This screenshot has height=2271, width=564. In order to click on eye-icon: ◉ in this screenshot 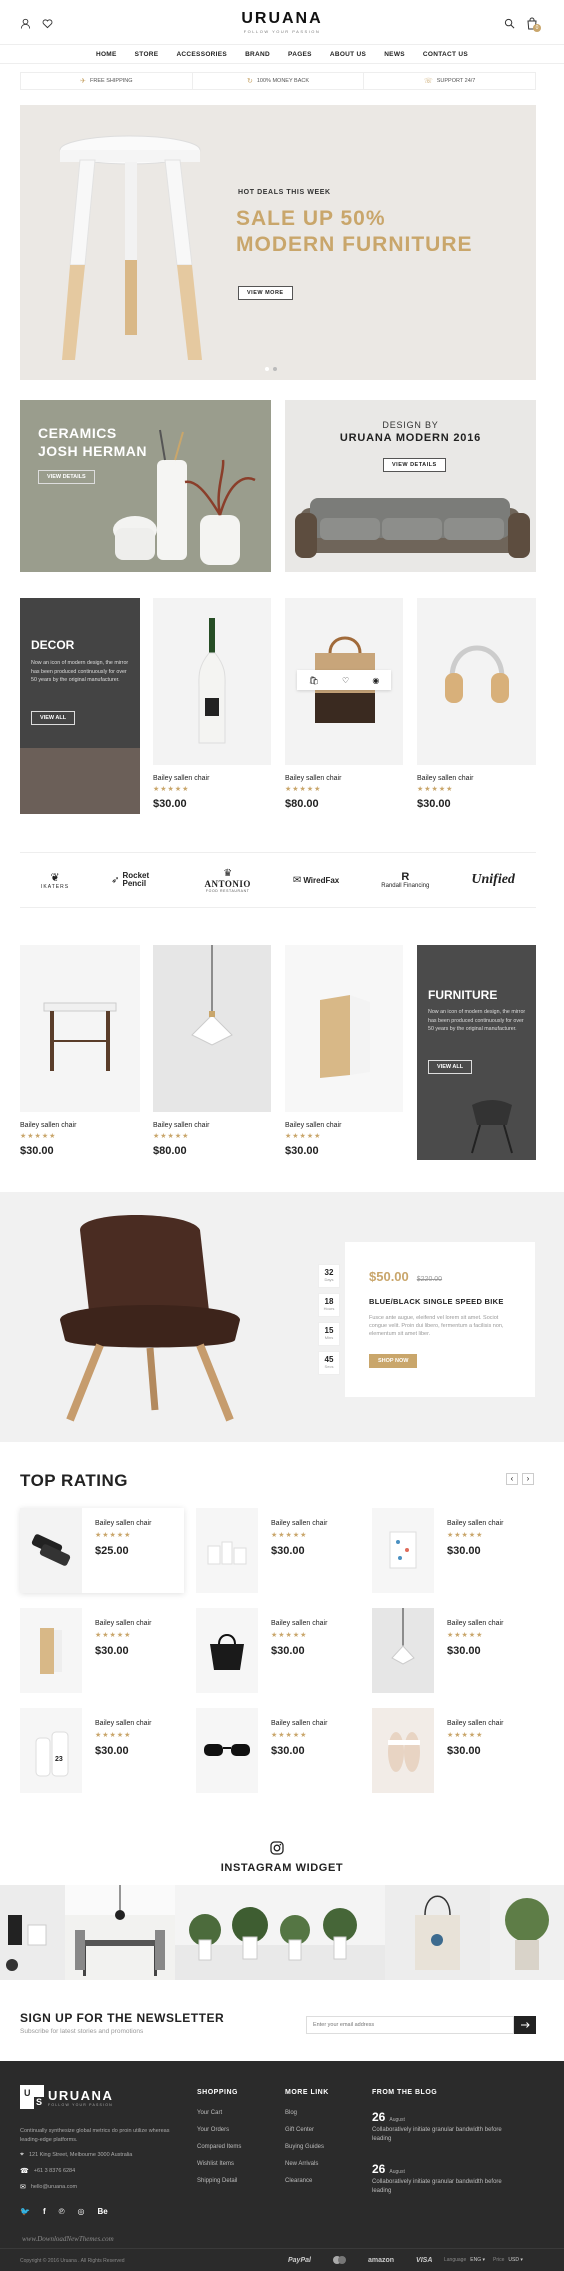, I will do `click(375, 680)`.